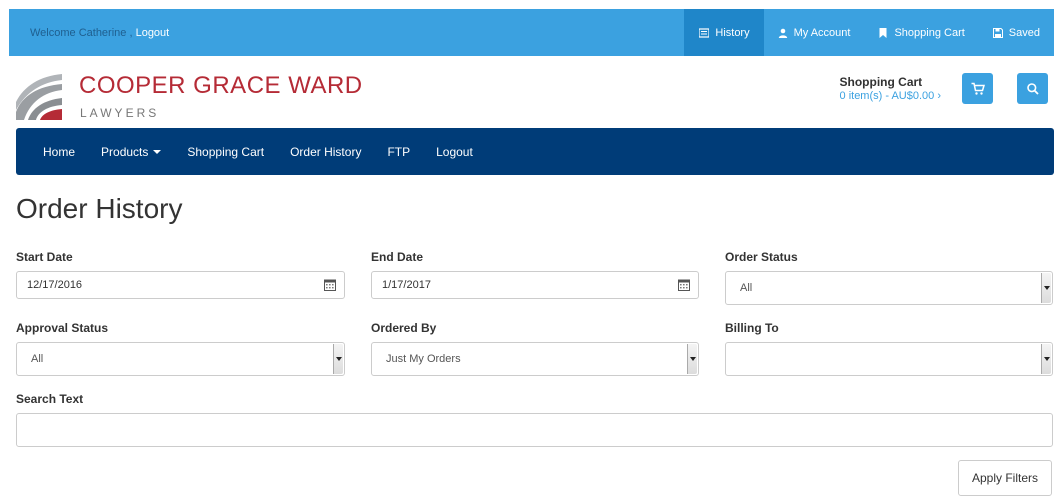 This screenshot has height=496, width=1063. Describe the element at coordinates (732, 32) in the screenshot. I see `top-nav-history-label: History` at that location.